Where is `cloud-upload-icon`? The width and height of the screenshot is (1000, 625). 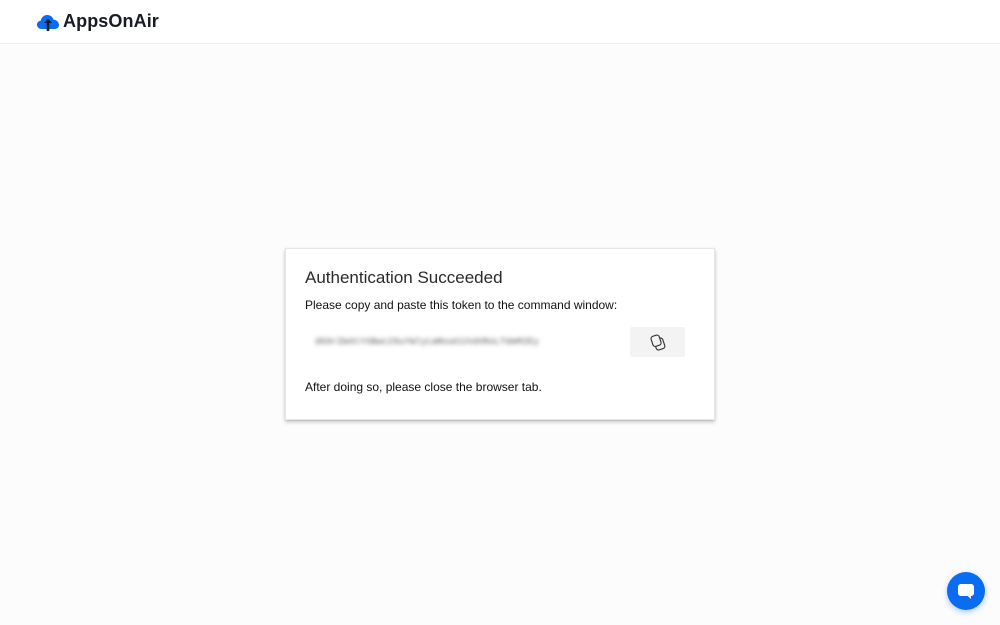 cloud-upload-icon is located at coordinates (48, 22).